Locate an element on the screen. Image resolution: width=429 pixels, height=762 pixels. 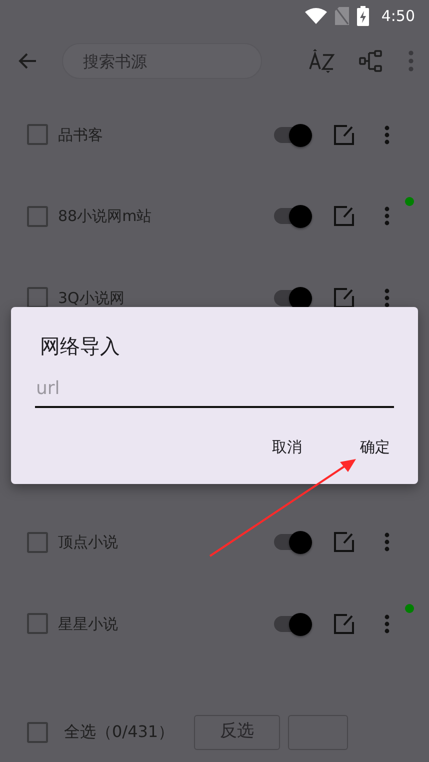
edit-icon is located at coordinates (344, 298).